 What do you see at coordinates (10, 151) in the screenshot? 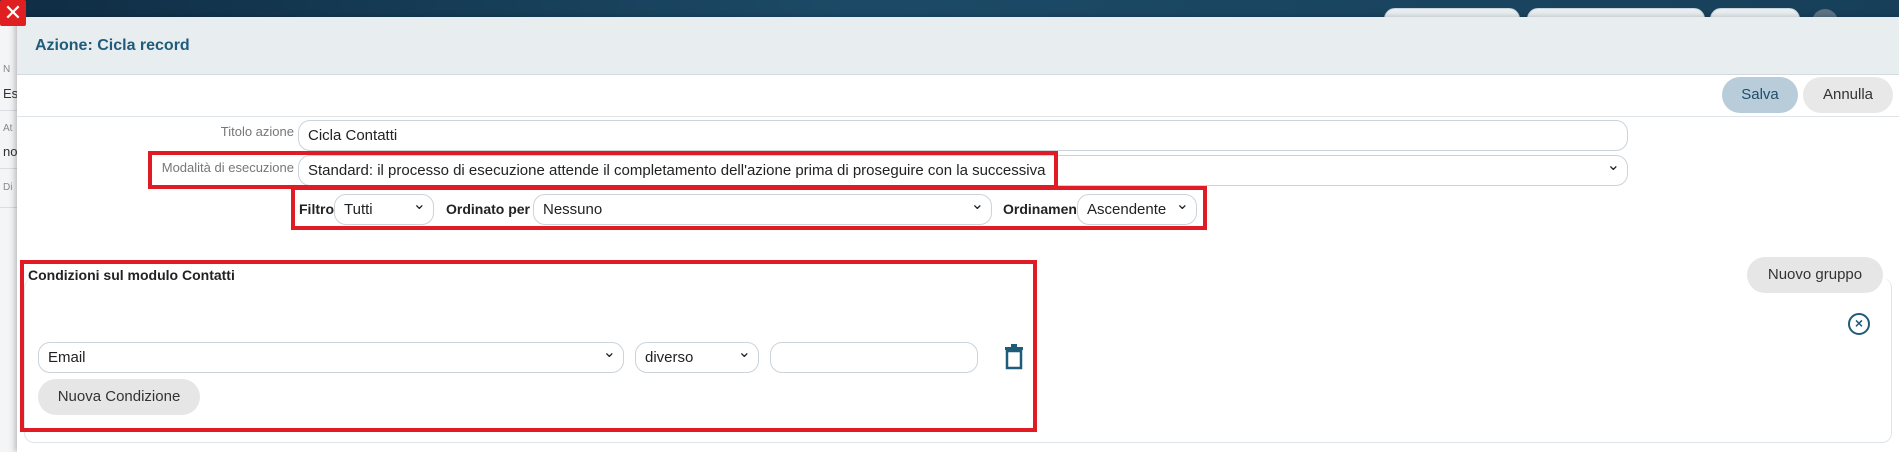
I see `background-label: no` at bounding box center [10, 151].